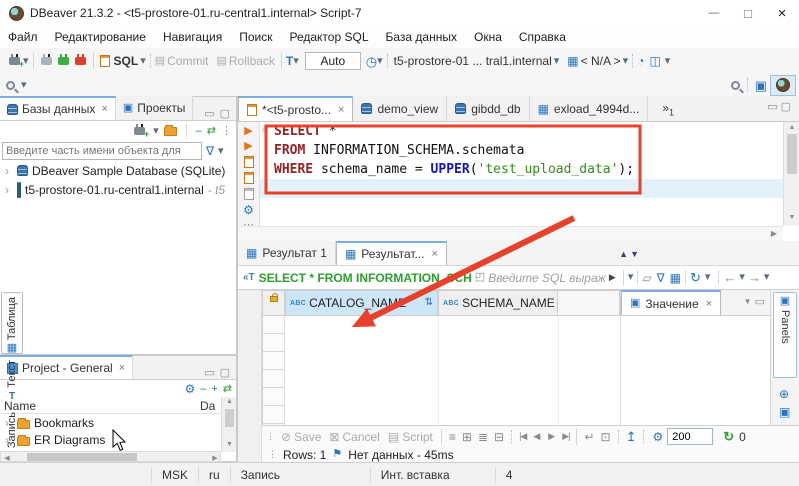 This screenshot has height=486, width=799. I want to click on active-filter-text: SELECT * FROM INFORMATION_SCH, so click(365, 278).